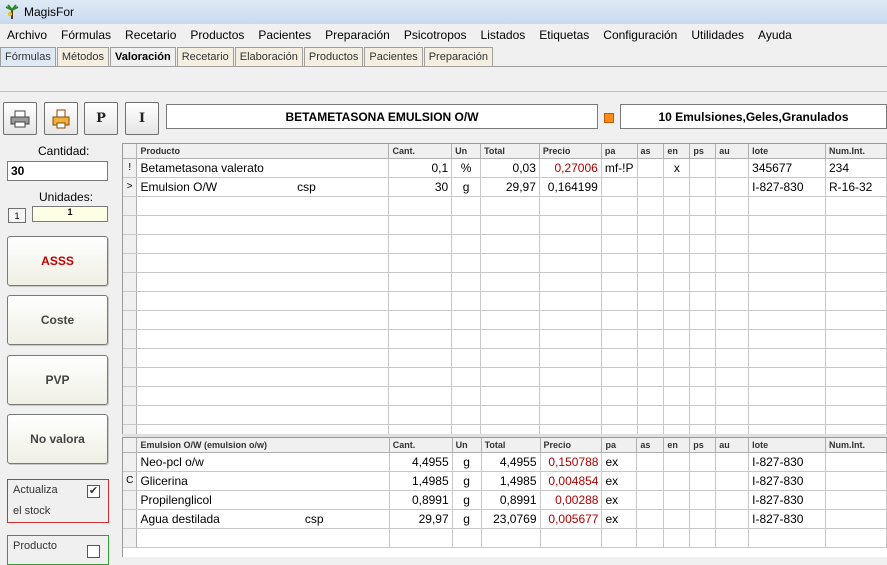 The height and width of the screenshot is (565, 887). I want to click on cell-numint: R-16-32, so click(856, 187).